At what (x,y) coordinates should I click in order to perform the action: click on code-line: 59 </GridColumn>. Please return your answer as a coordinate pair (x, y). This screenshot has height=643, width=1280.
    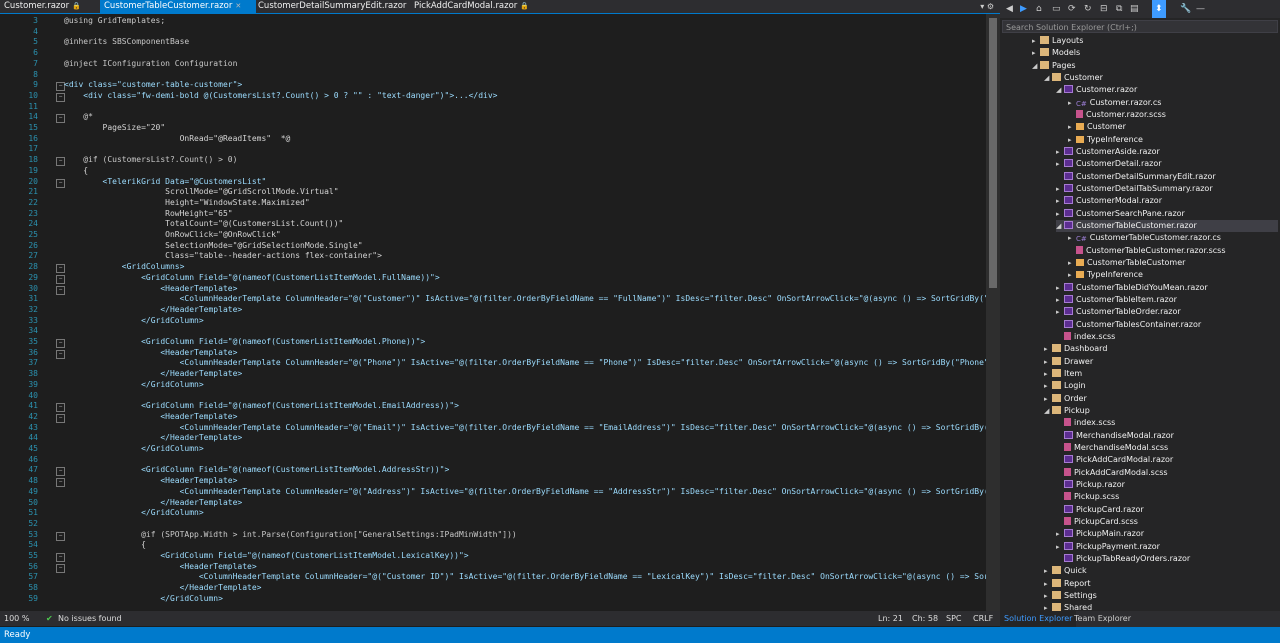
    Looking at the image, I should click on (493, 599).